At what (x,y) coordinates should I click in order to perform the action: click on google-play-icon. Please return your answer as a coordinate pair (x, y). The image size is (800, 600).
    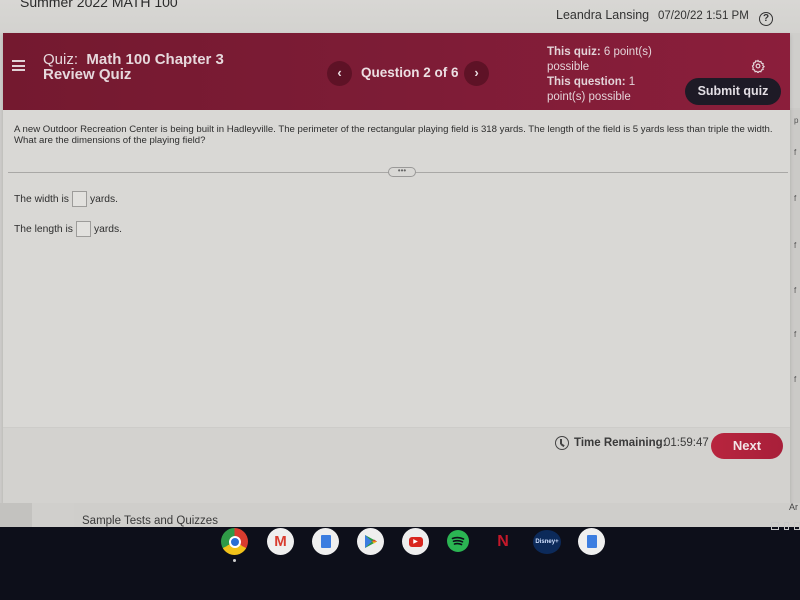
    Looking at the image, I should click on (370, 541).